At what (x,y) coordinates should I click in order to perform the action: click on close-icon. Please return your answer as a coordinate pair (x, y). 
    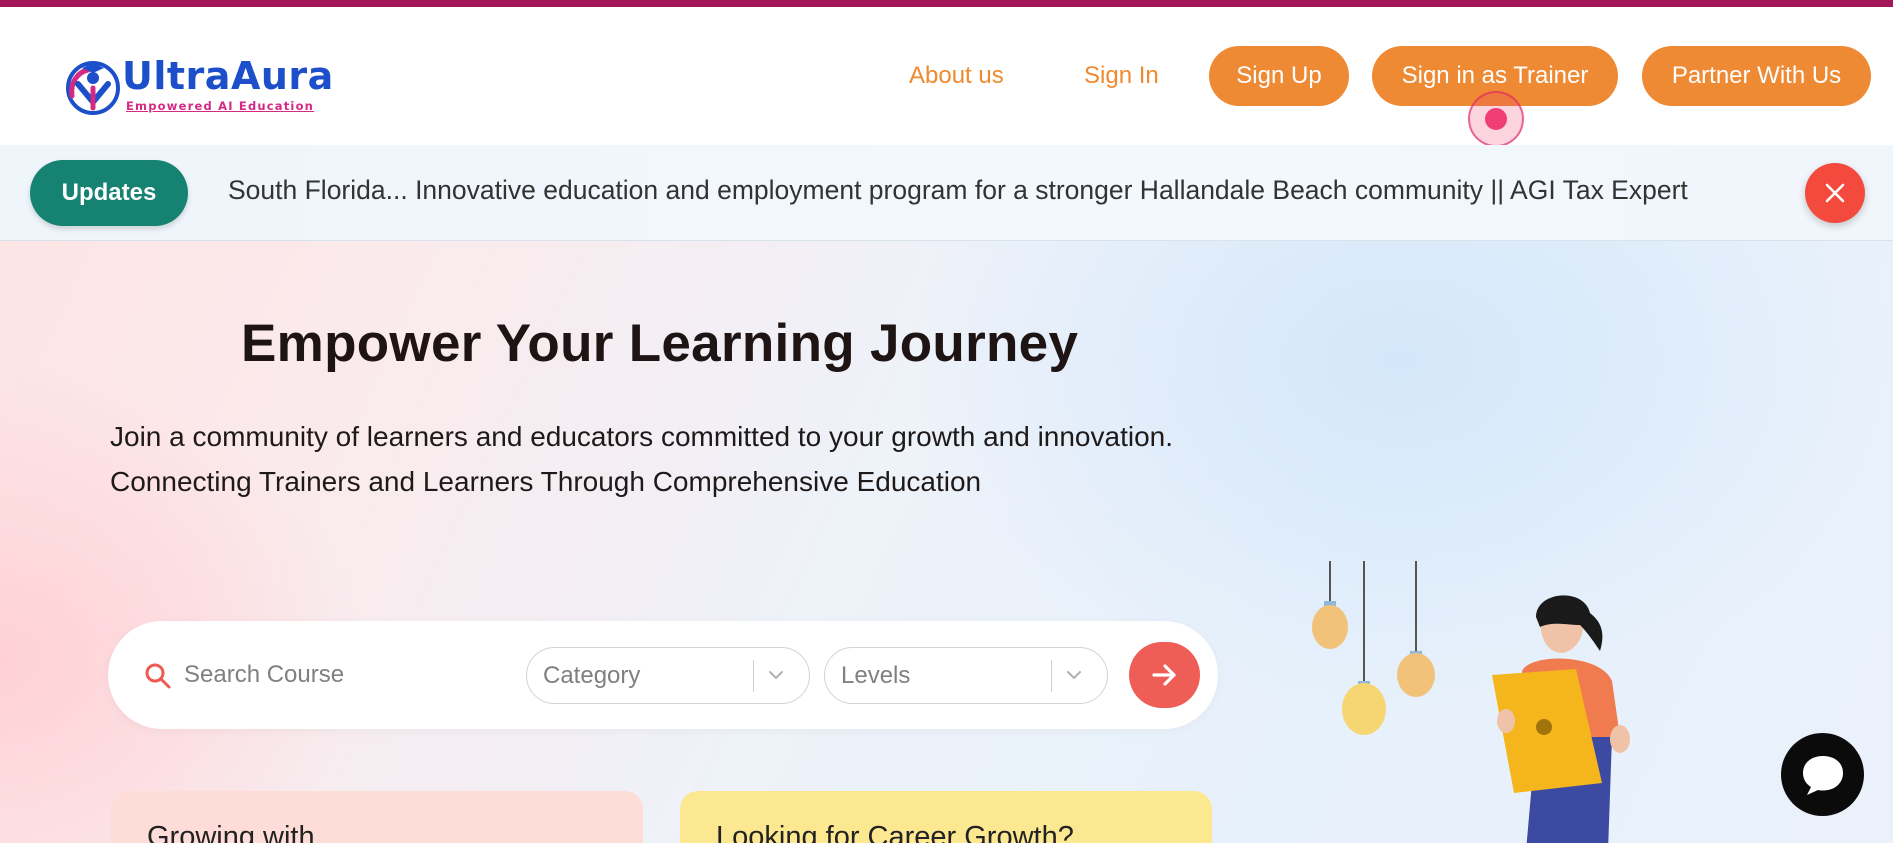
    Looking at the image, I should click on (1835, 193).